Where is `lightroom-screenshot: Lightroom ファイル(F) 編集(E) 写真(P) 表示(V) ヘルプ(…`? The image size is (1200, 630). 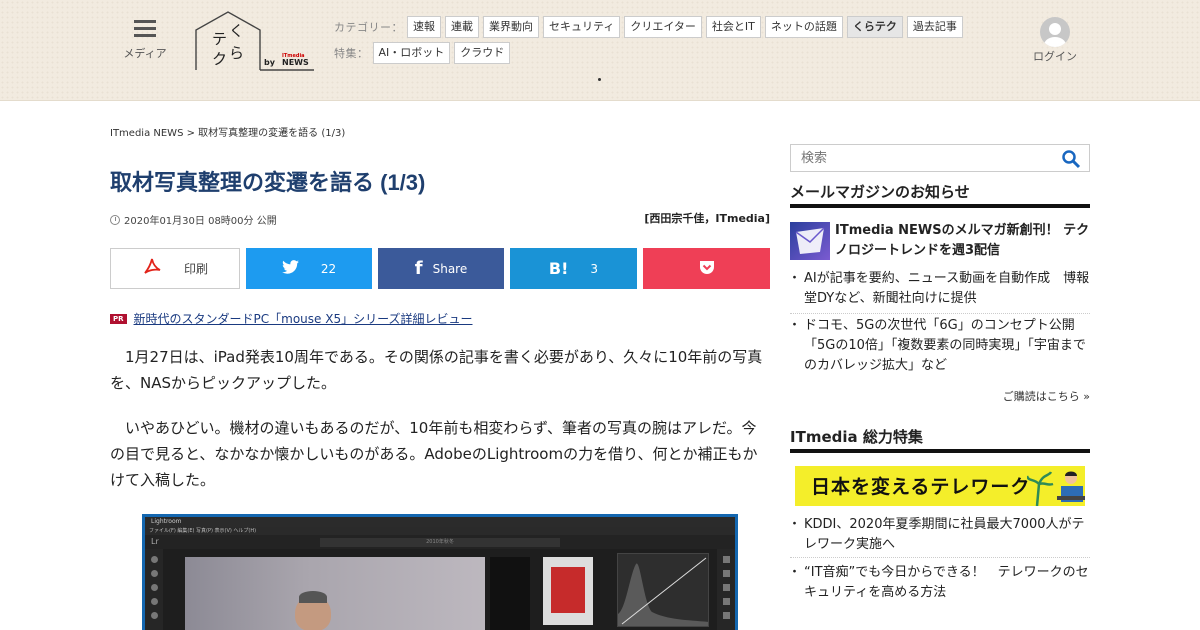 lightroom-screenshot: Lightroom ファイル(F) 編集(E) 写真(P) 表示(V) ヘルプ(… is located at coordinates (440, 572).